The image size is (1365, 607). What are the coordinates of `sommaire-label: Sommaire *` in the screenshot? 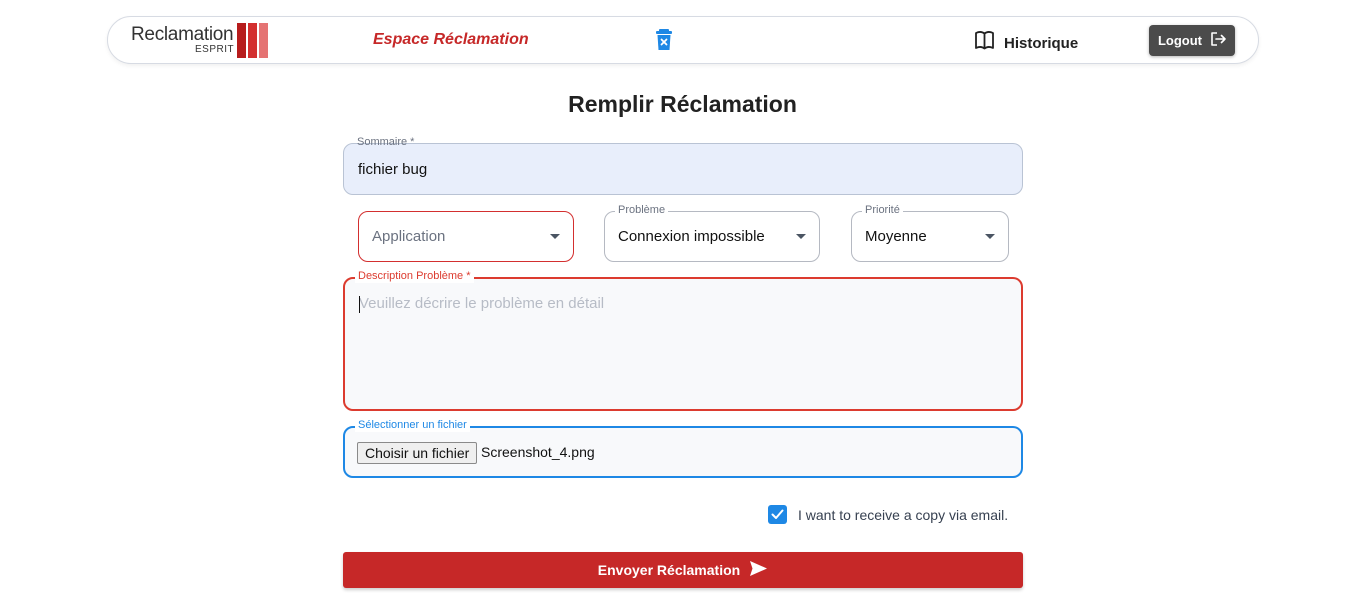 It's located at (386, 142).